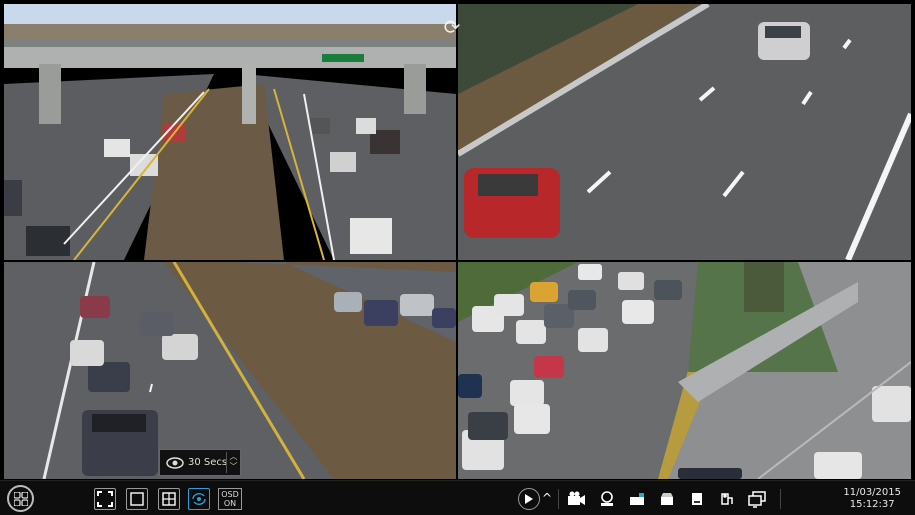 The height and width of the screenshot is (515, 915). Describe the element at coordinates (199, 499) in the screenshot. I see `sequence-icon` at that location.